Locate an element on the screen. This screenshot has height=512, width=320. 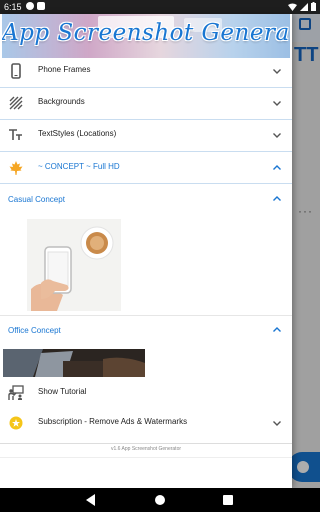
menu-item-label: Phone Frames is located at coordinates (64, 69).